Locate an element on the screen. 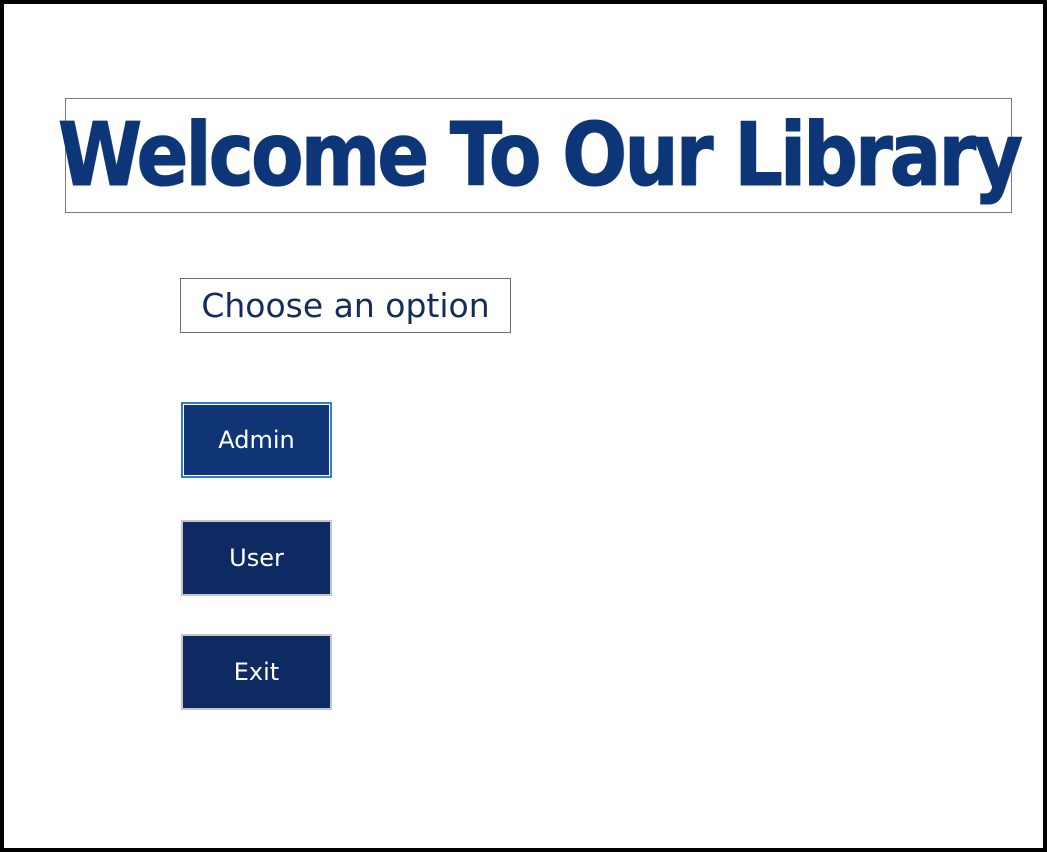 The image size is (1047, 852). choose-option-label: Choose an option is located at coordinates (345, 305).